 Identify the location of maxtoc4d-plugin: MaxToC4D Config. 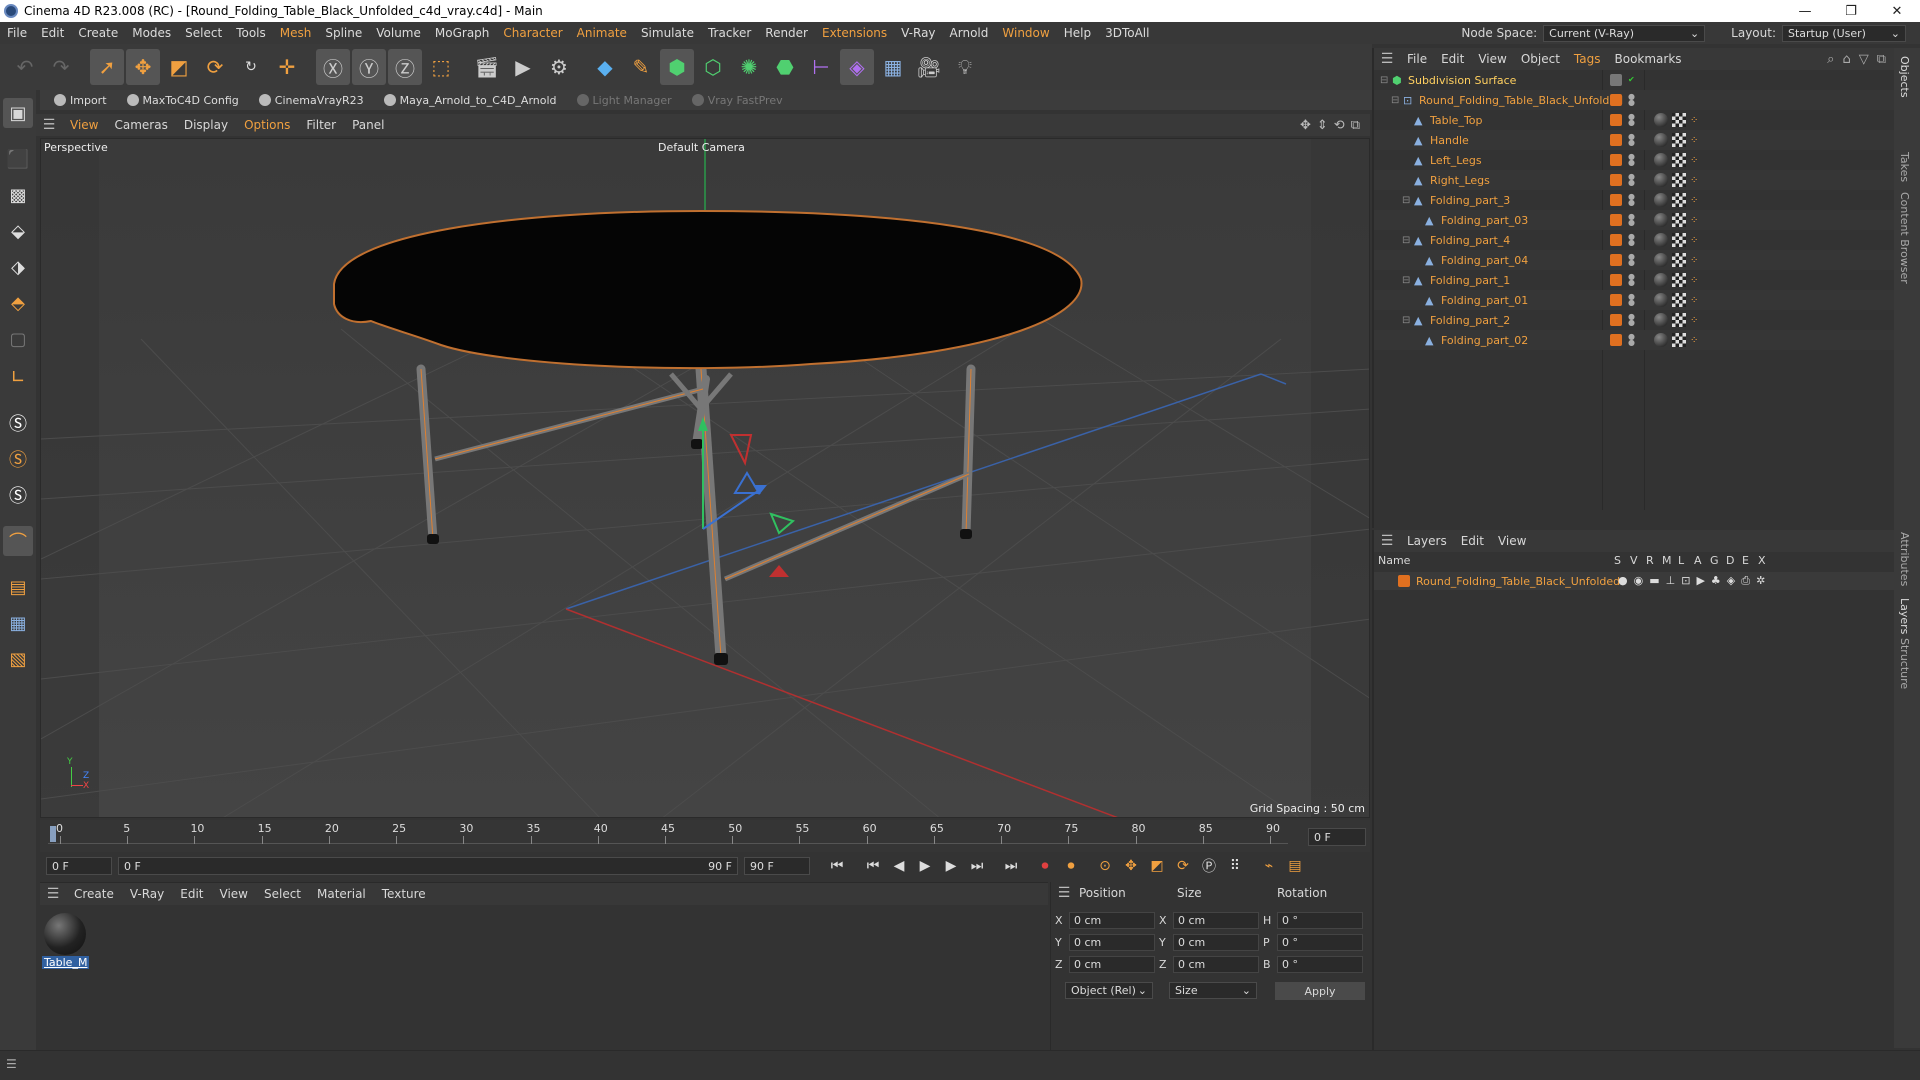
(183, 100).